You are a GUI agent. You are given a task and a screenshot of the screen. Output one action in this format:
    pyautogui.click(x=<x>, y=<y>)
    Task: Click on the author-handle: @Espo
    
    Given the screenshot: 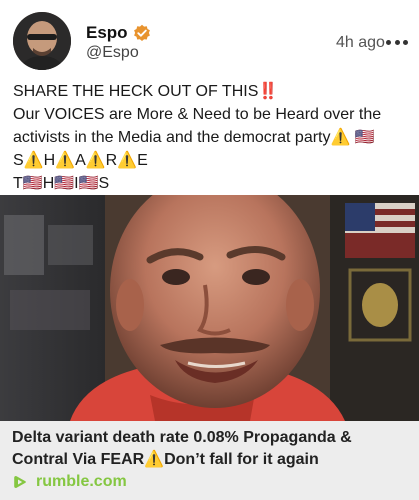 What is the action you would take?
    pyautogui.click(x=112, y=53)
    